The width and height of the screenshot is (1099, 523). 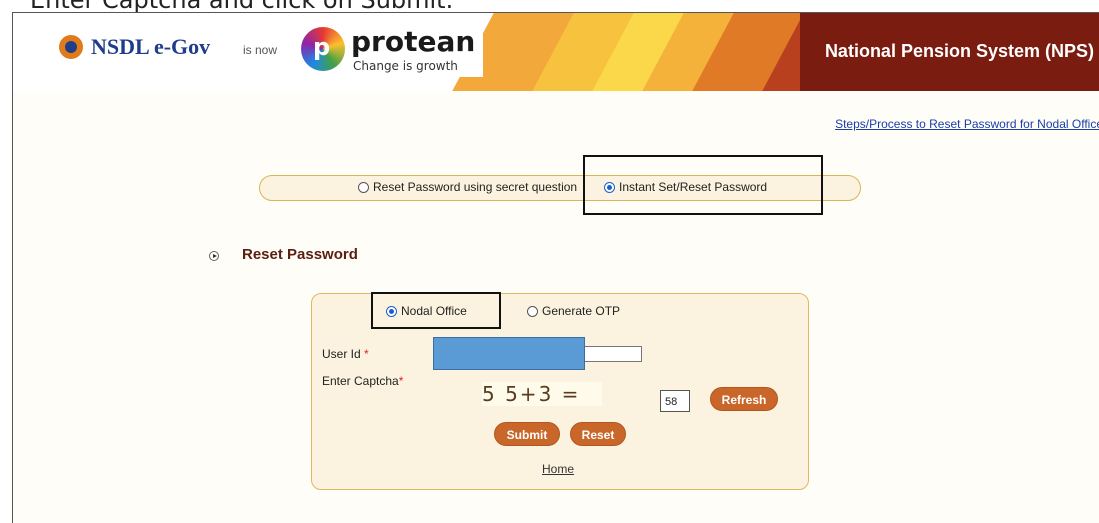 I want to click on submit-button: Submit, so click(x=527, y=434).